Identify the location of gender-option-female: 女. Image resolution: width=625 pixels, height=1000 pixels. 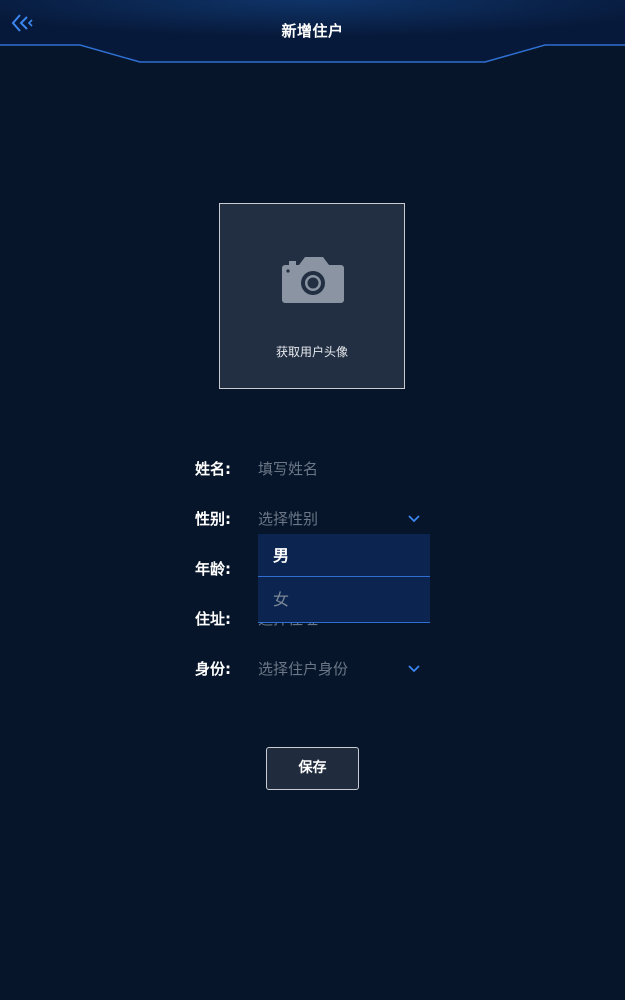
(344, 599).